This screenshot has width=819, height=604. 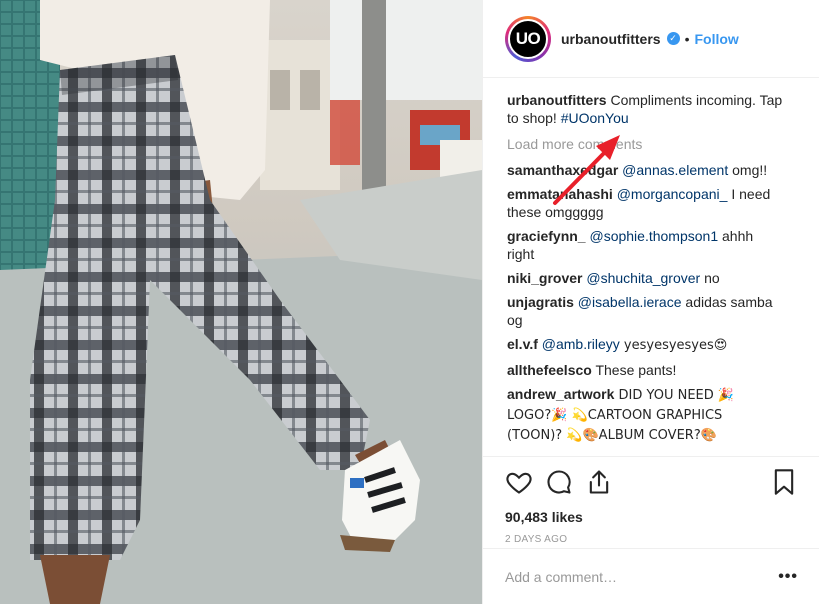 I want to click on comment-username: graciefynn_, so click(x=546, y=236).